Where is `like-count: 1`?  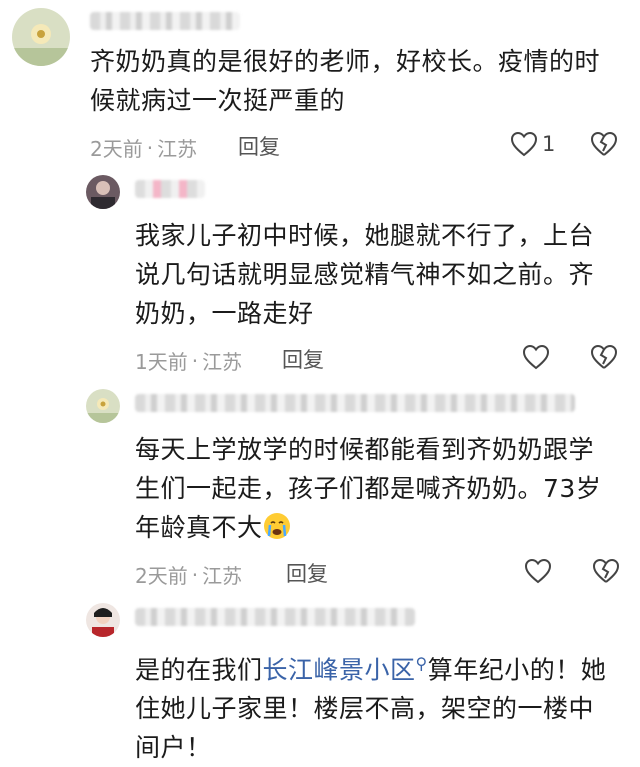 like-count: 1 is located at coordinates (549, 144).